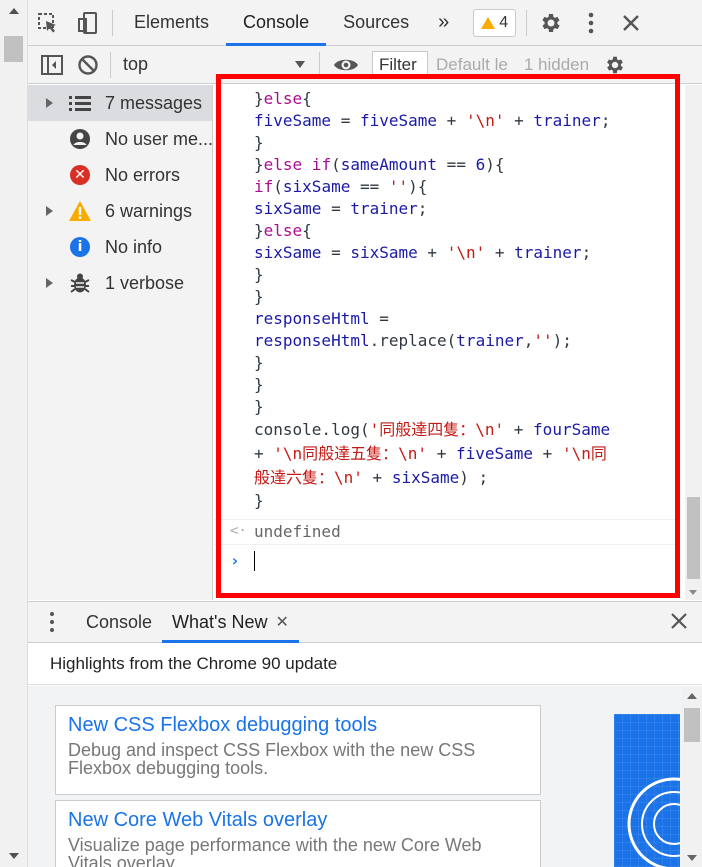  What do you see at coordinates (52, 65) in the screenshot?
I see `sidebar-toggle-icon` at bounding box center [52, 65].